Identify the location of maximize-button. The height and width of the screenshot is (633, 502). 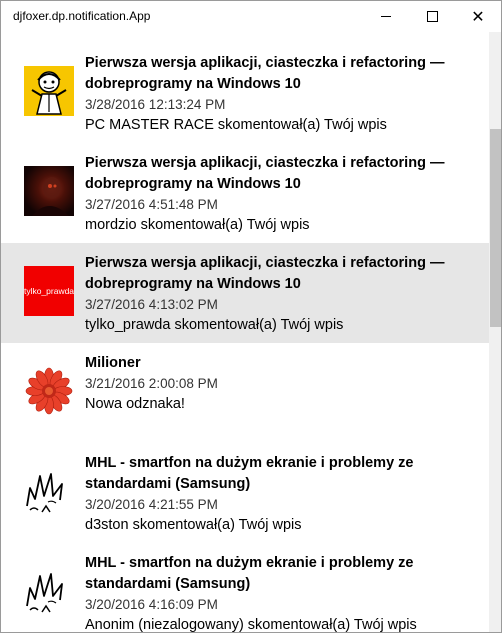
(432, 16).